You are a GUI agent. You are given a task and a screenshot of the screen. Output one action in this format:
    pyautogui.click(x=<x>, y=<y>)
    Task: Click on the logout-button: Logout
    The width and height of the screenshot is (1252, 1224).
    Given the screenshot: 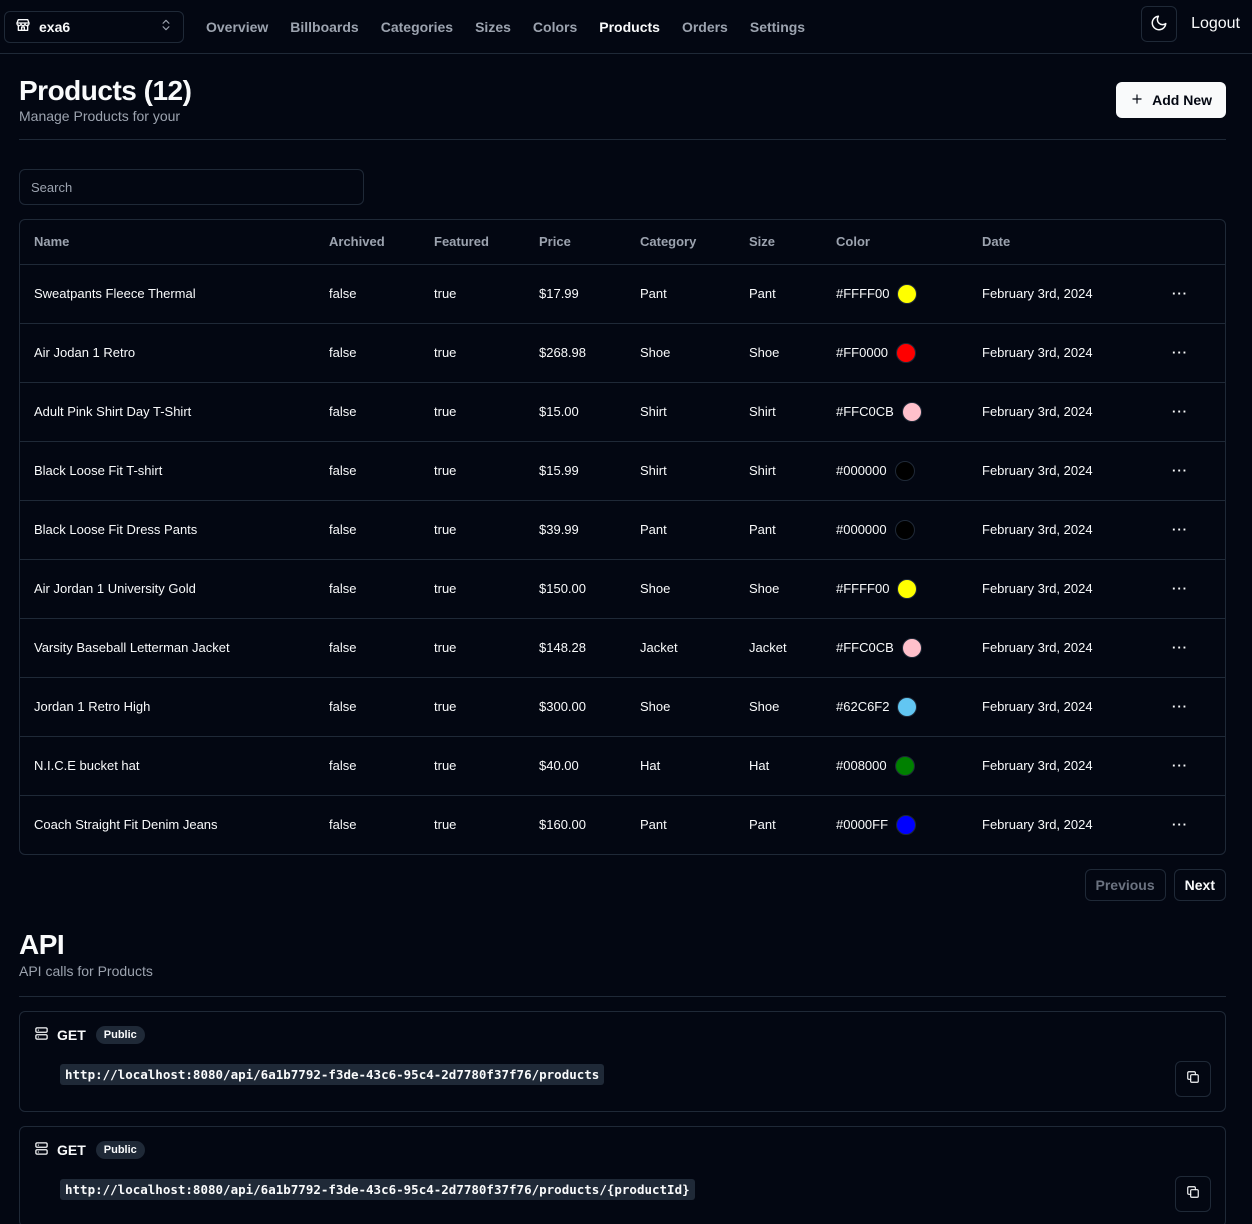 What is the action you would take?
    pyautogui.click(x=1215, y=24)
    